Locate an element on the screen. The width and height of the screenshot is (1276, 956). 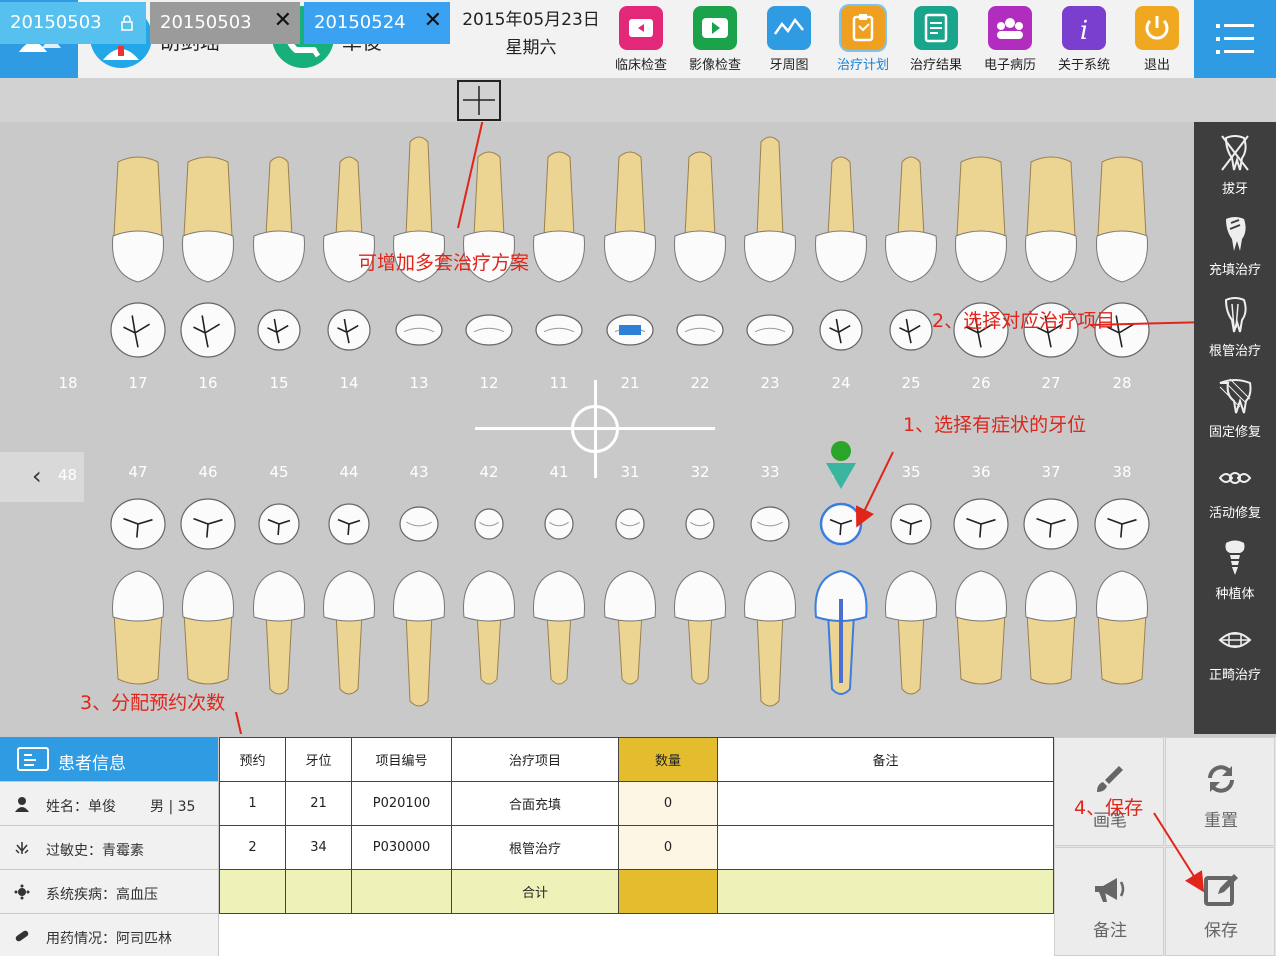
tooth-number: 32 is located at coordinates (700, 472).